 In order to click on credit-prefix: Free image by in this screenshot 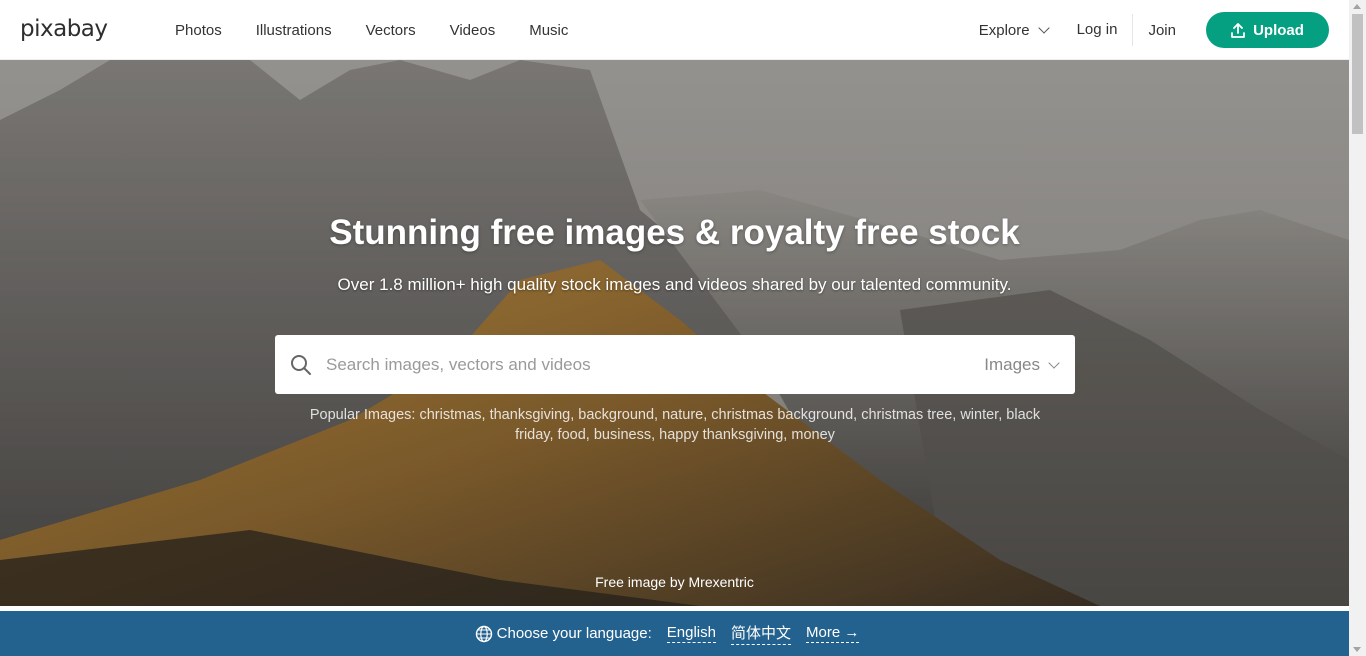, I will do `click(640, 582)`.